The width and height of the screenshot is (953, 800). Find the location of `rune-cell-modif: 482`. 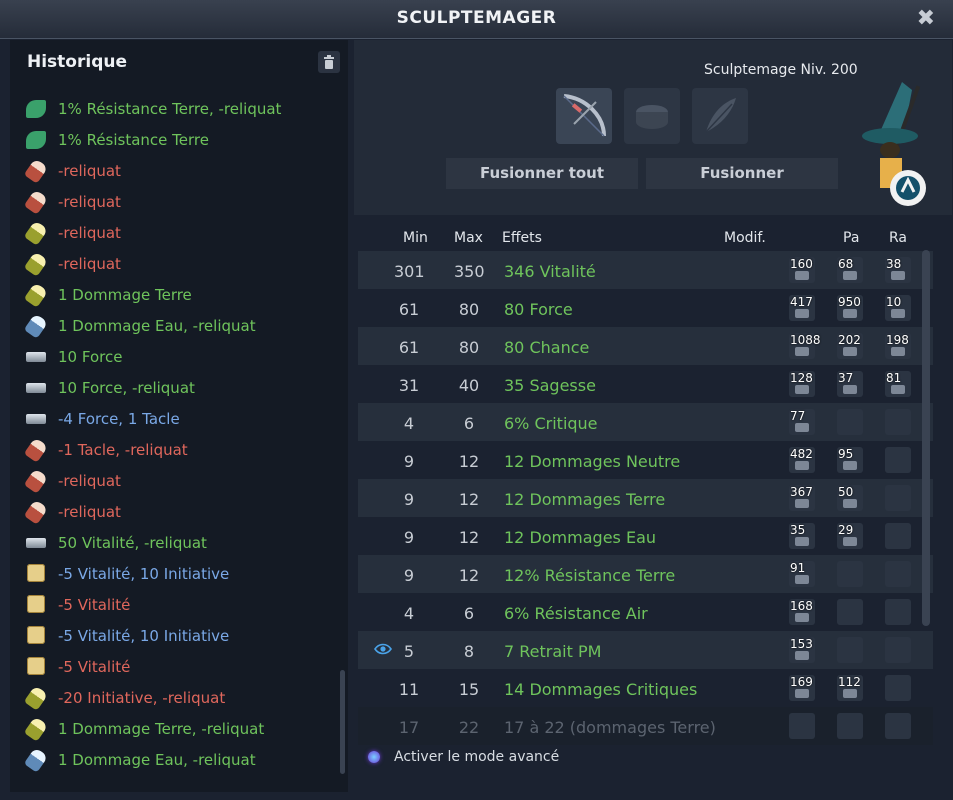

rune-cell-modif: 482 is located at coordinates (802, 460).